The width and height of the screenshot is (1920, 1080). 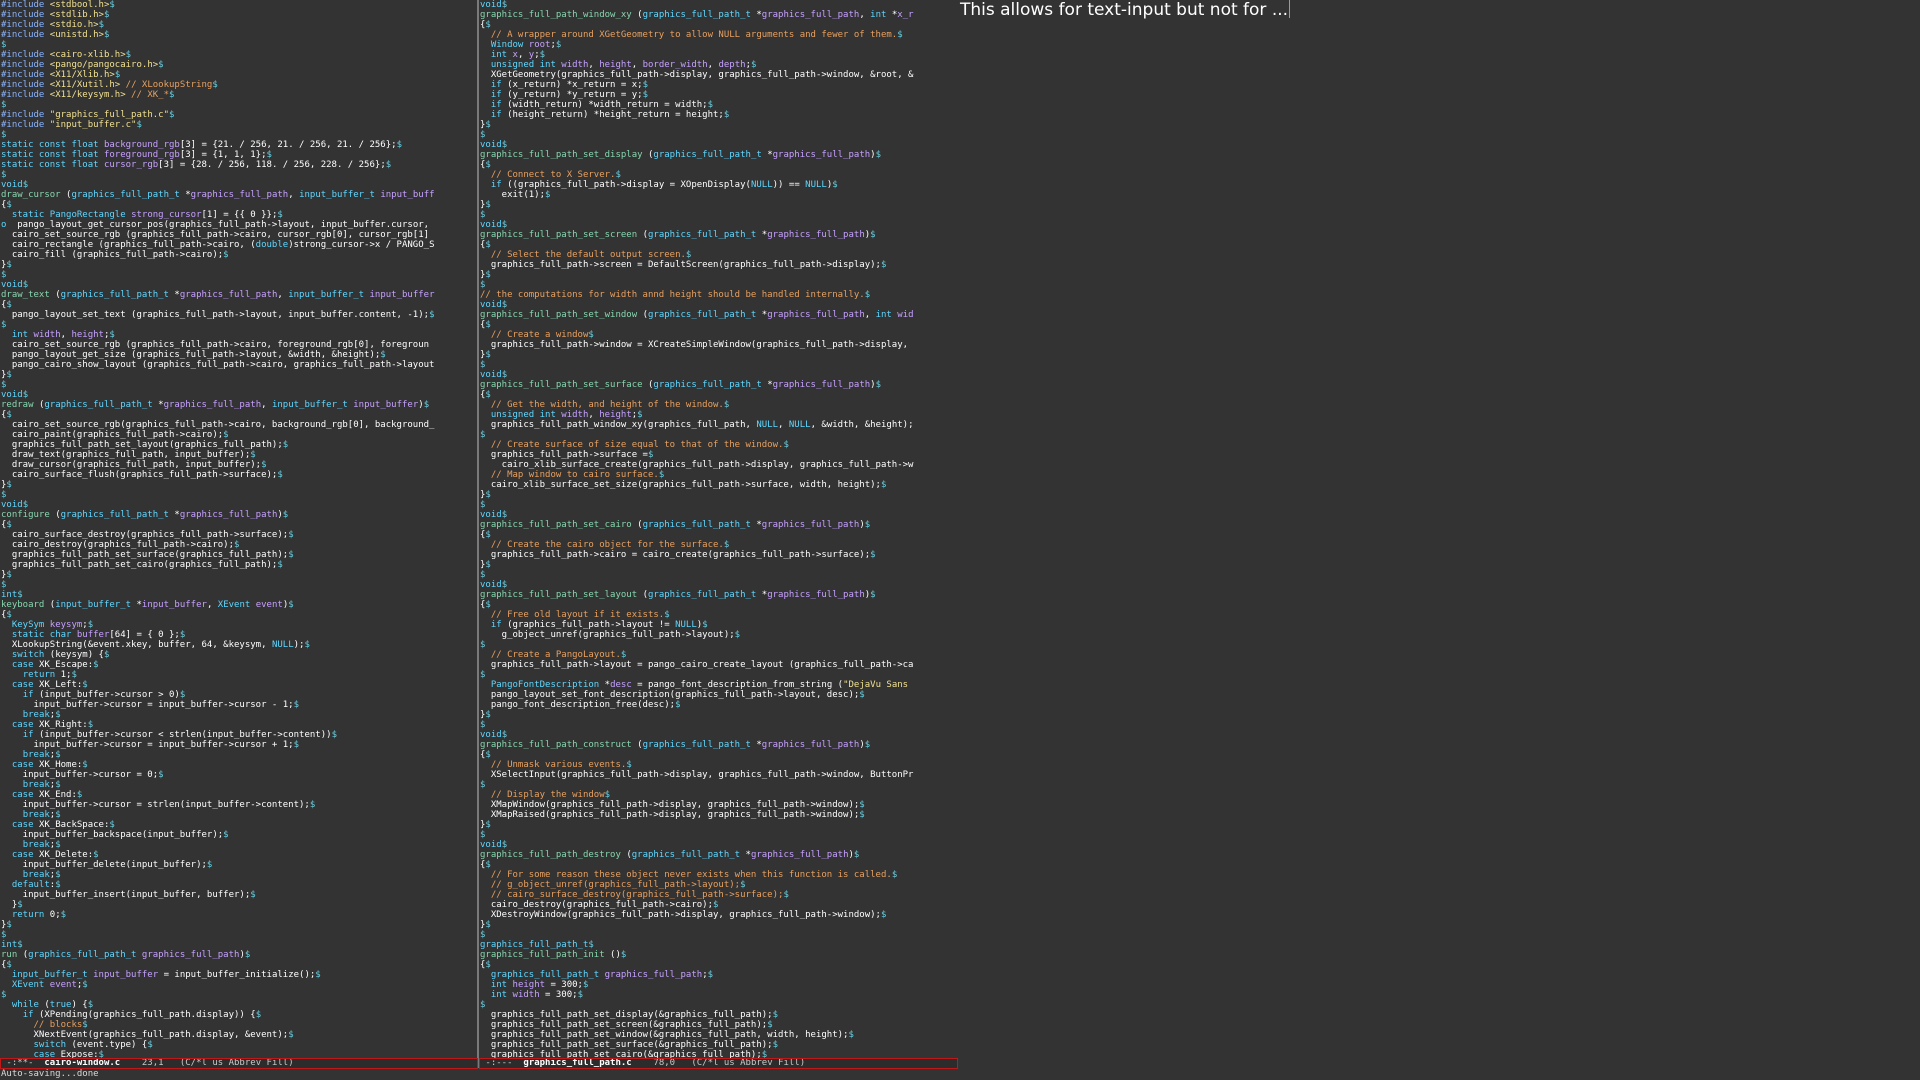 I want to click on code-token: if, so click(x=30, y=1015).